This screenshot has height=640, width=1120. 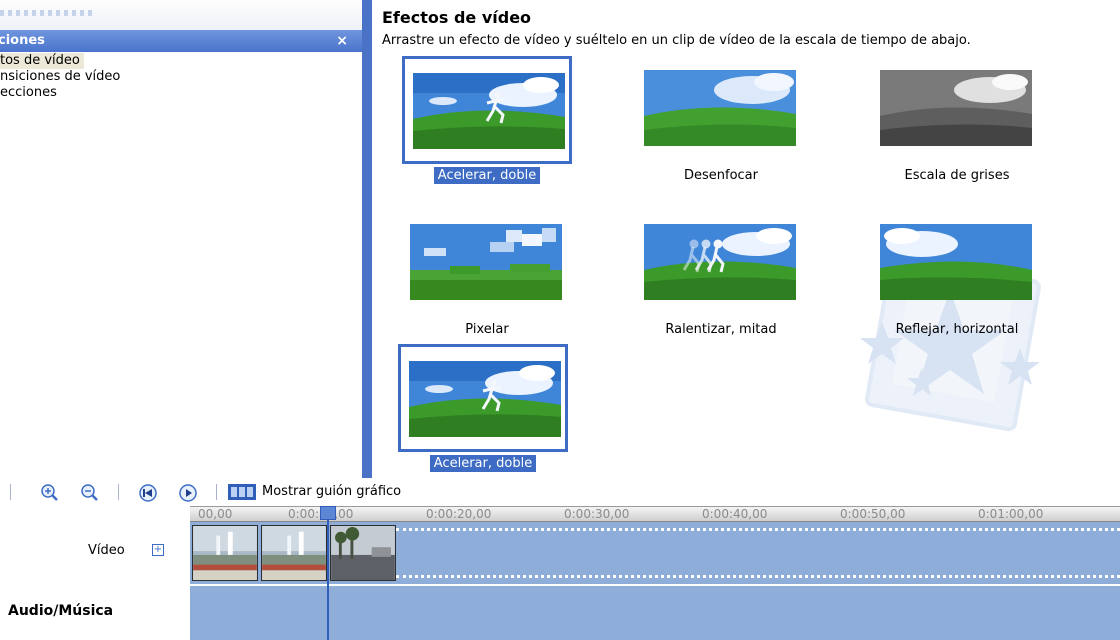 I want to click on task-item-collections: ecciones, so click(x=28, y=93).